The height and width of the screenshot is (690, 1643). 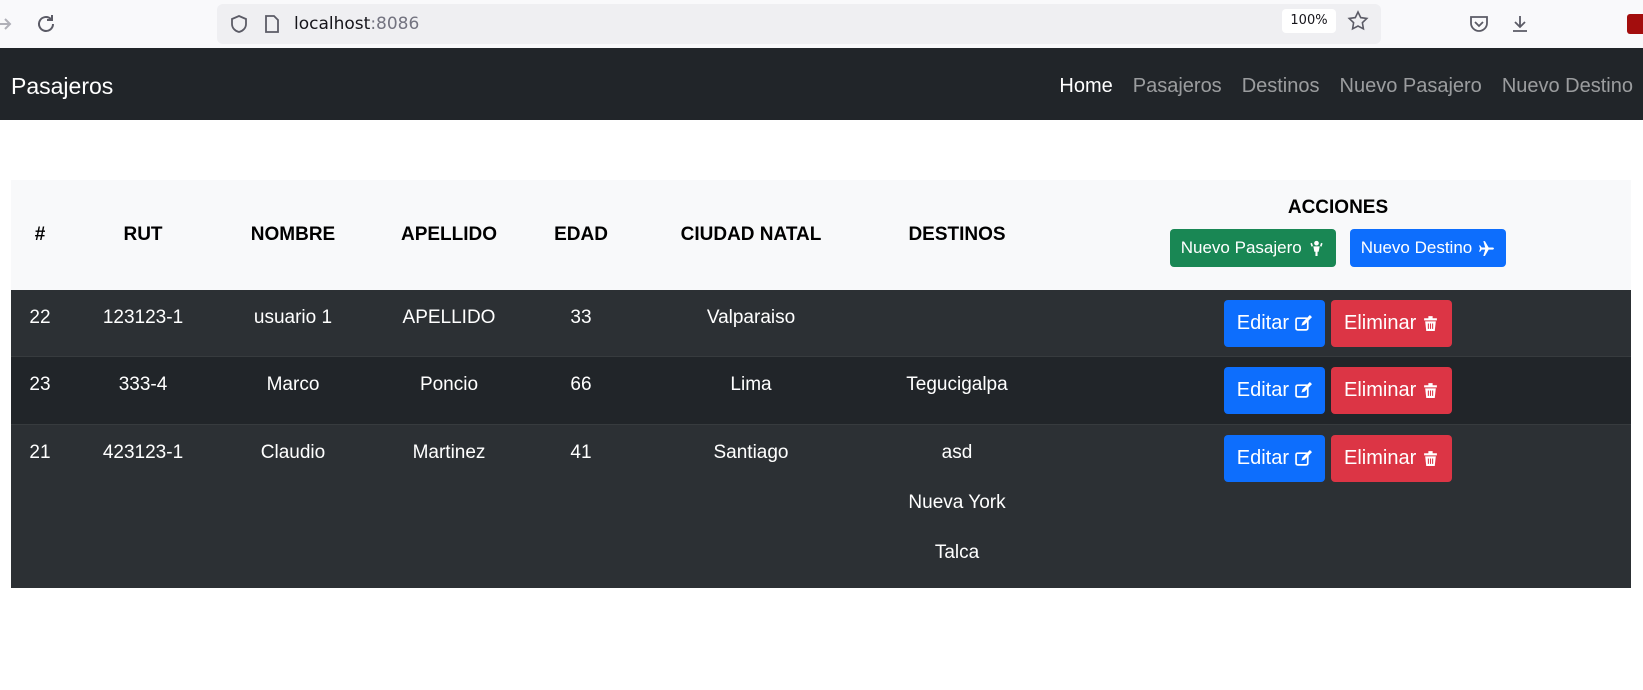 What do you see at coordinates (799, 24) in the screenshot?
I see `url-bar: localhost:8086` at bounding box center [799, 24].